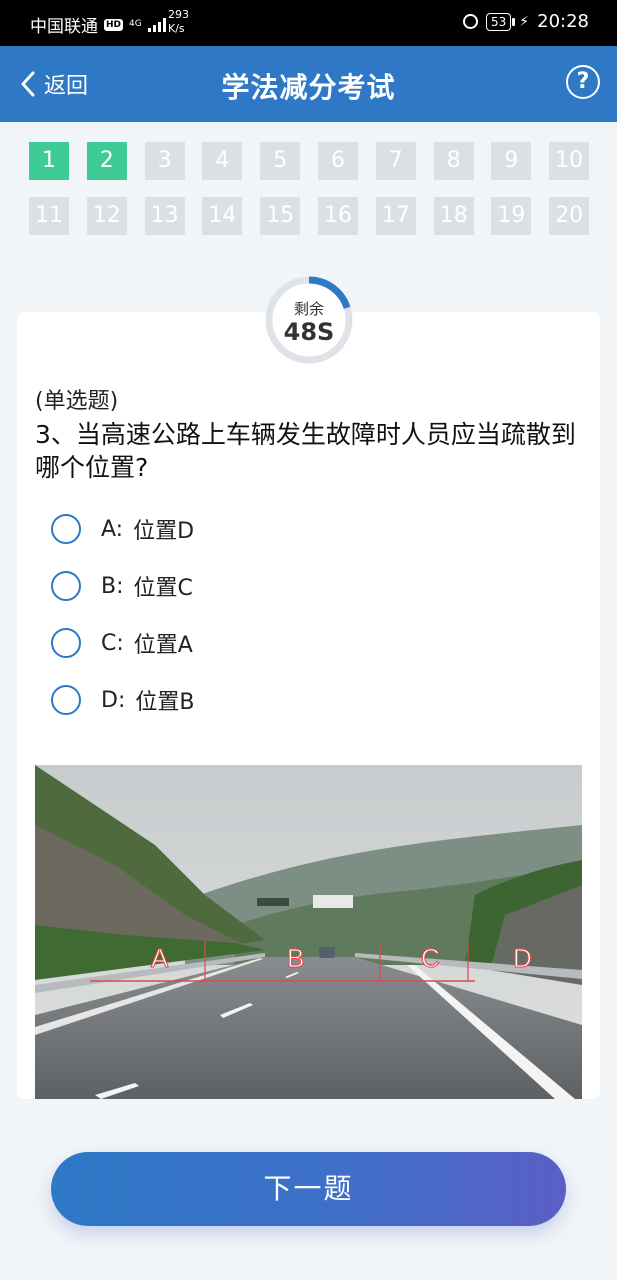 Image resolution: width=617 pixels, height=1280 pixels. What do you see at coordinates (453, 216) in the screenshot?
I see `question-number-18: 18` at bounding box center [453, 216].